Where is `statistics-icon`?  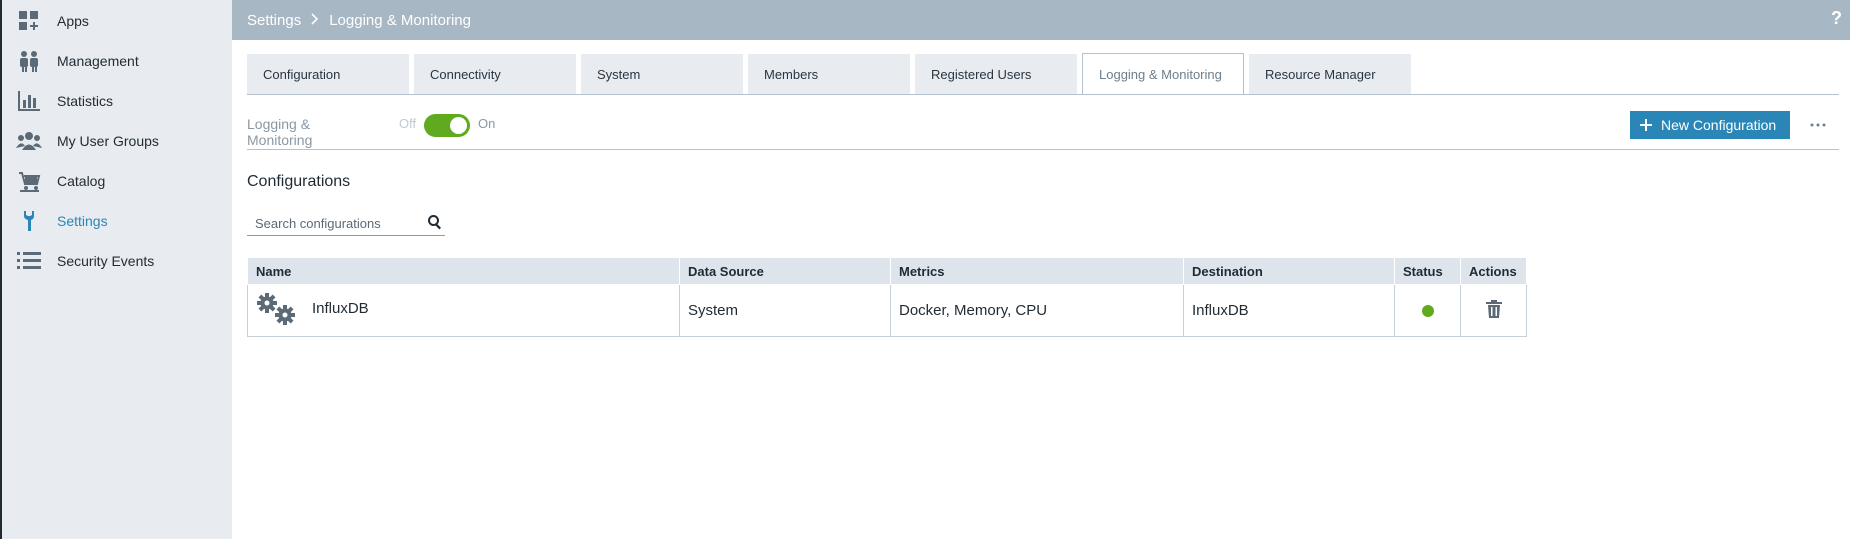
statistics-icon is located at coordinates (29, 101).